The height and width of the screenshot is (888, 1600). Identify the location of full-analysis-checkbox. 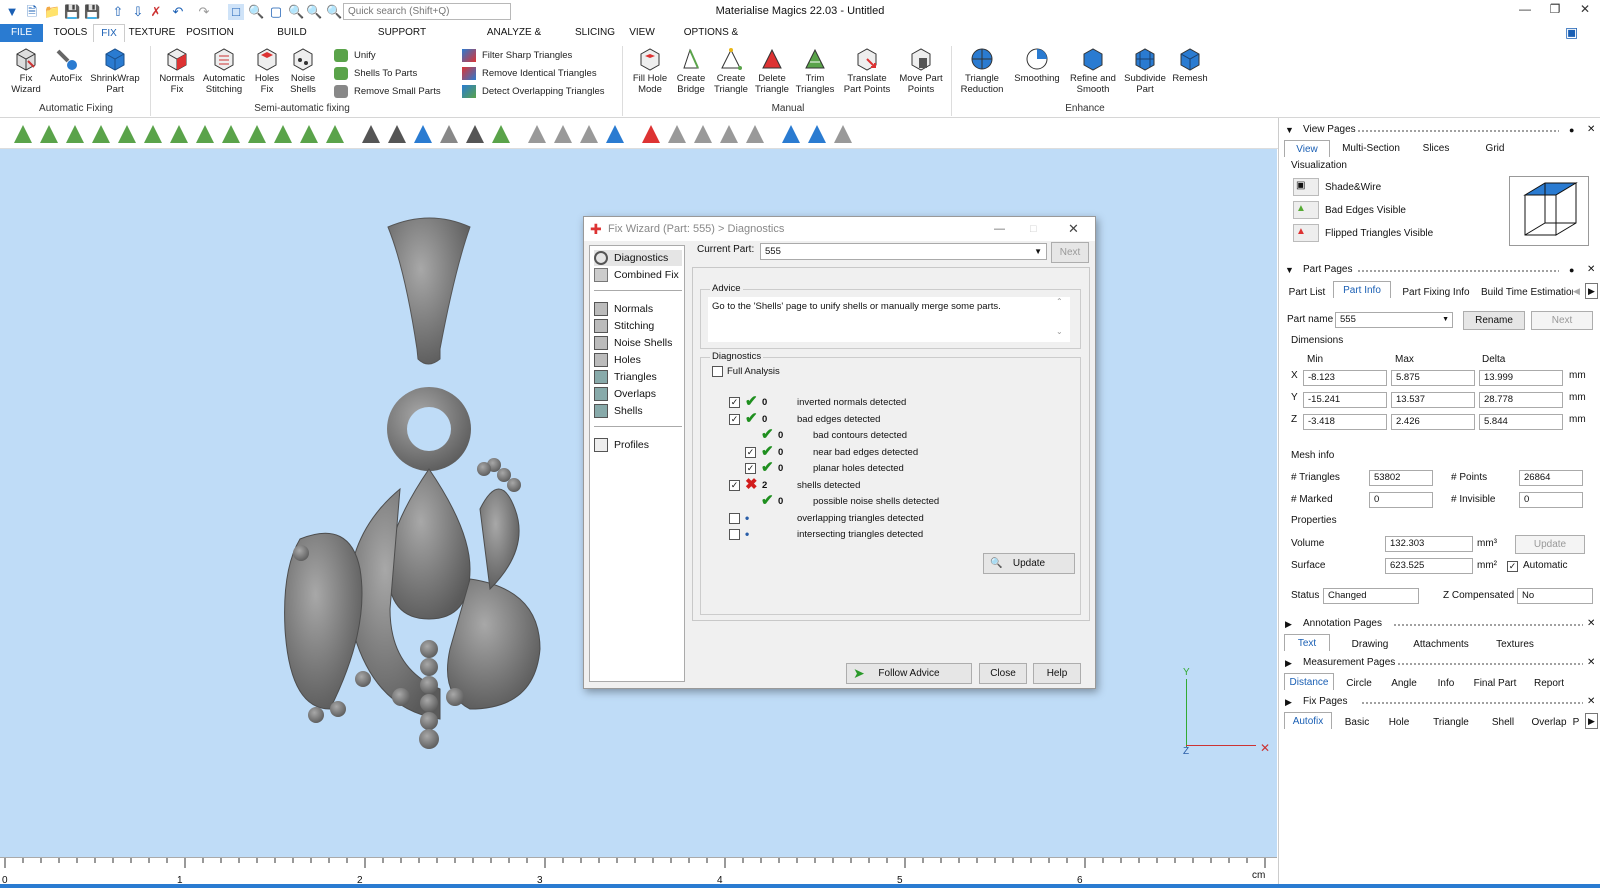
(717, 371).